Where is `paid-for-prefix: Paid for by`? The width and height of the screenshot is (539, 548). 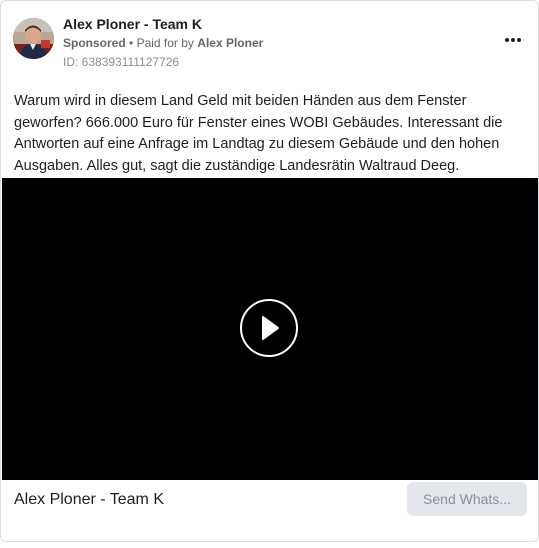
paid-for-prefix: Paid for by is located at coordinates (165, 43).